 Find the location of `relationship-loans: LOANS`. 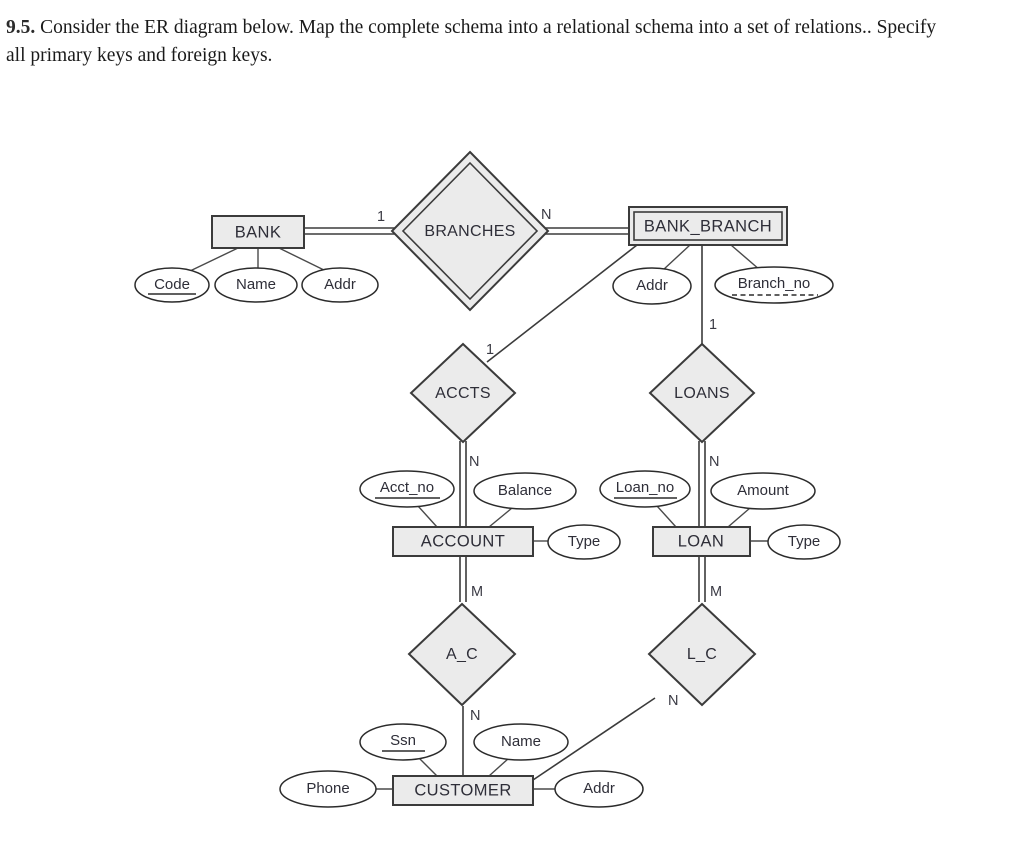

relationship-loans: LOANS is located at coordinates (702, 393).